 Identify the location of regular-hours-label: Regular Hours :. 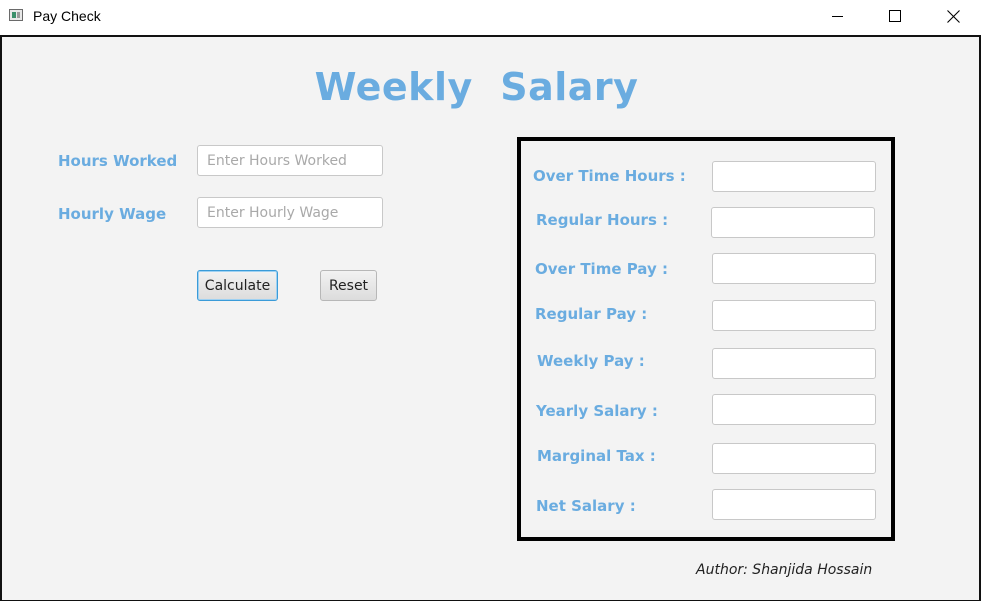
(602, 220).